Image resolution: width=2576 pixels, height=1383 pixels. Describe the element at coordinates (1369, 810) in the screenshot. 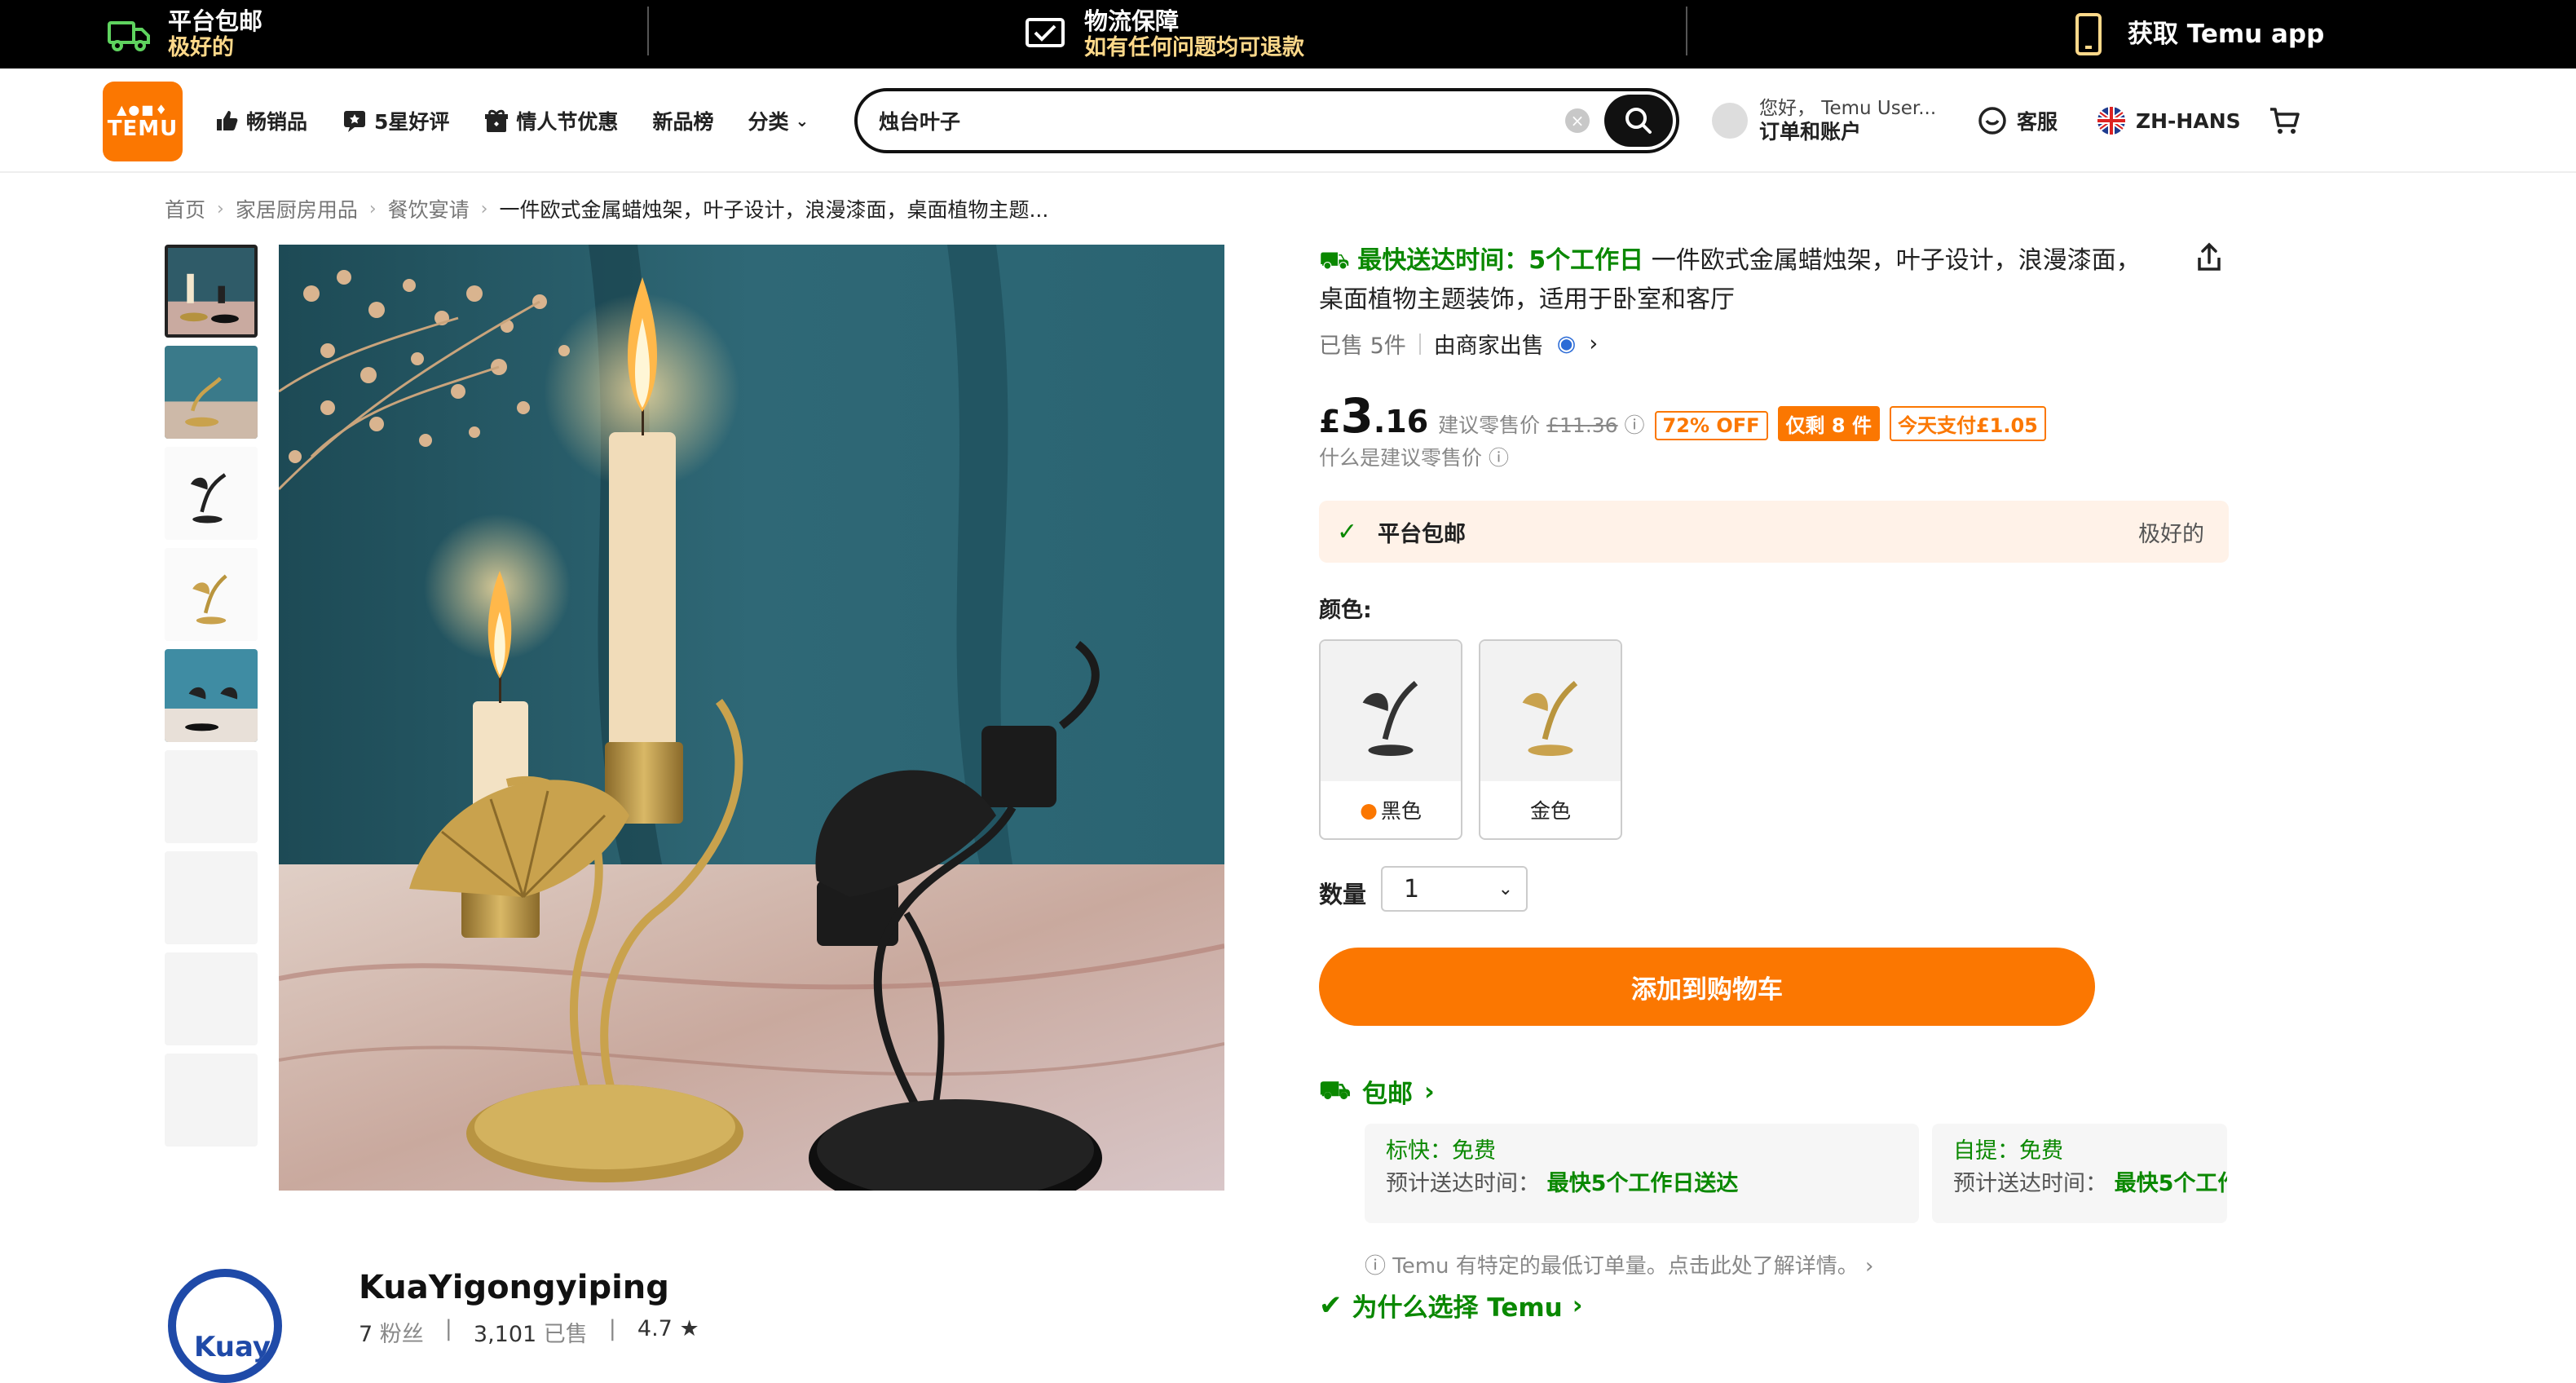

I see `flame-icon: ●` at that location.